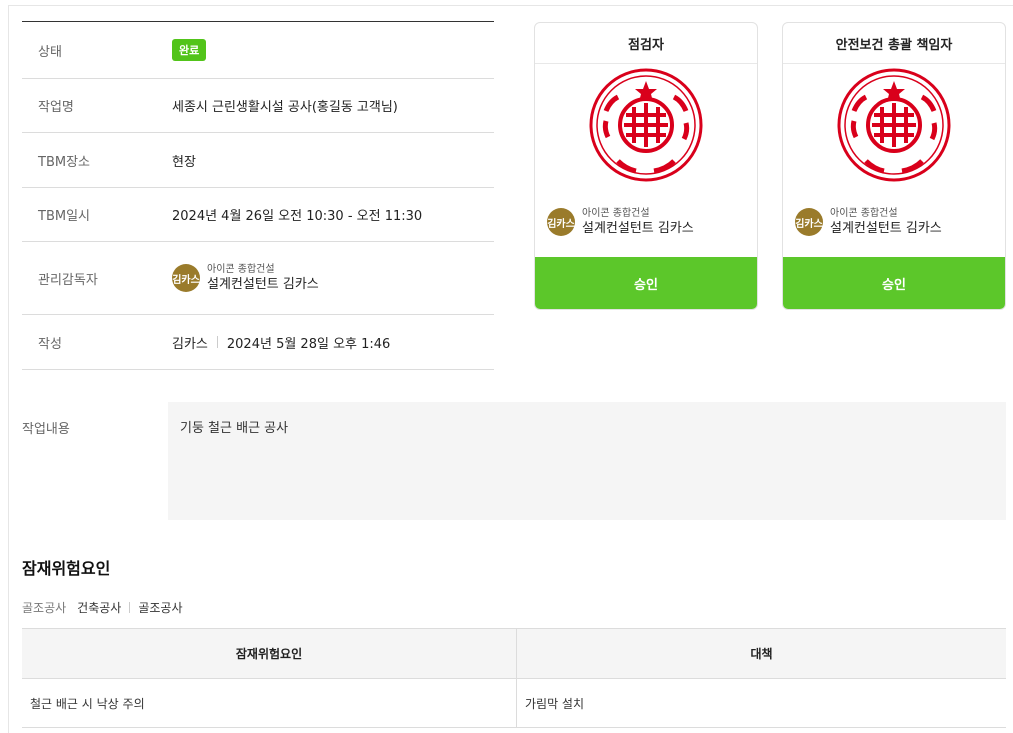 The image size is (1013, 733). Describe the element at coordinates (269, 653) in the screenshot. I see `column-header-hazard: 잠재위험요인` at that location.